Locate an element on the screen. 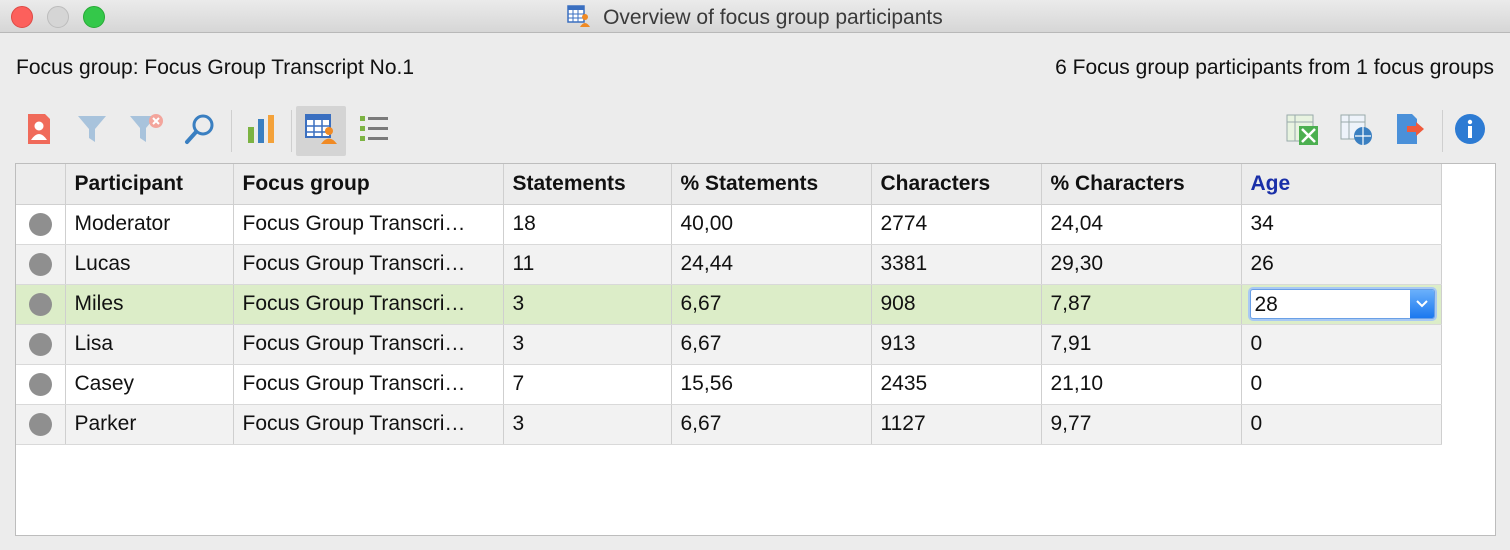 This screenshot has height=550, width=1510. html-export-button is located at coordinates (1356, 131).